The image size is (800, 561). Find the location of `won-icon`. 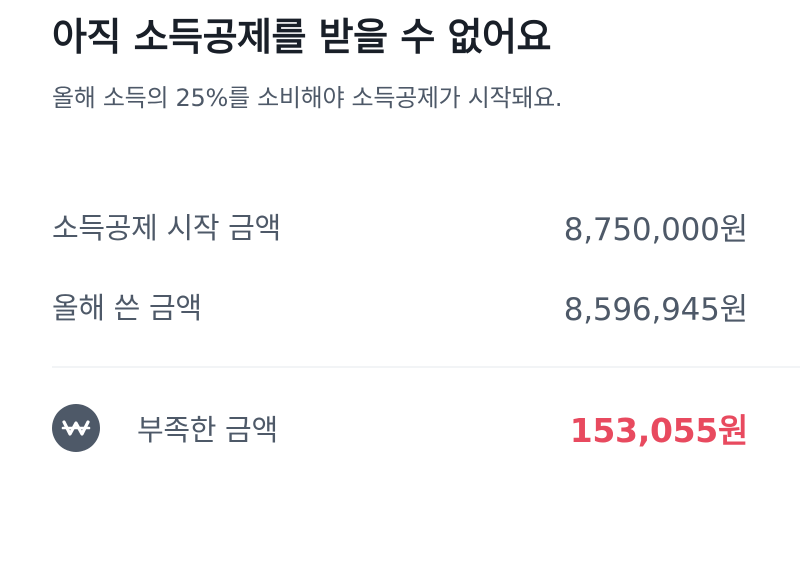

won-icon is located at coordinates (76, 428).